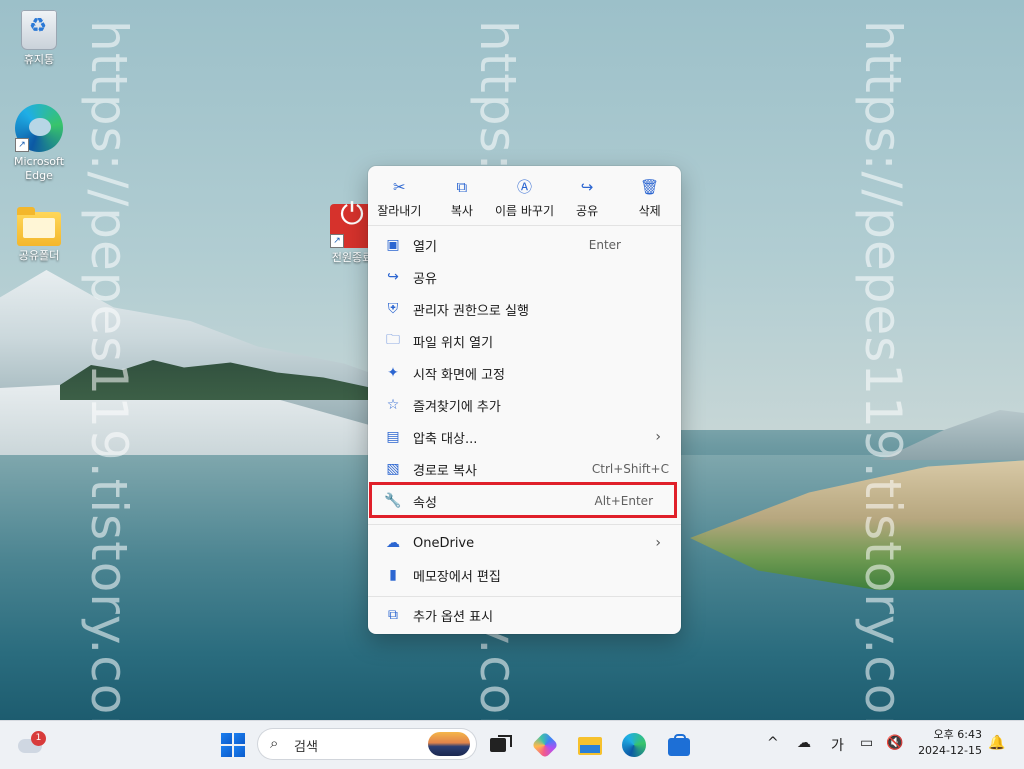  I want to click on folder-open-icon: 🗀, so click(393, 340).